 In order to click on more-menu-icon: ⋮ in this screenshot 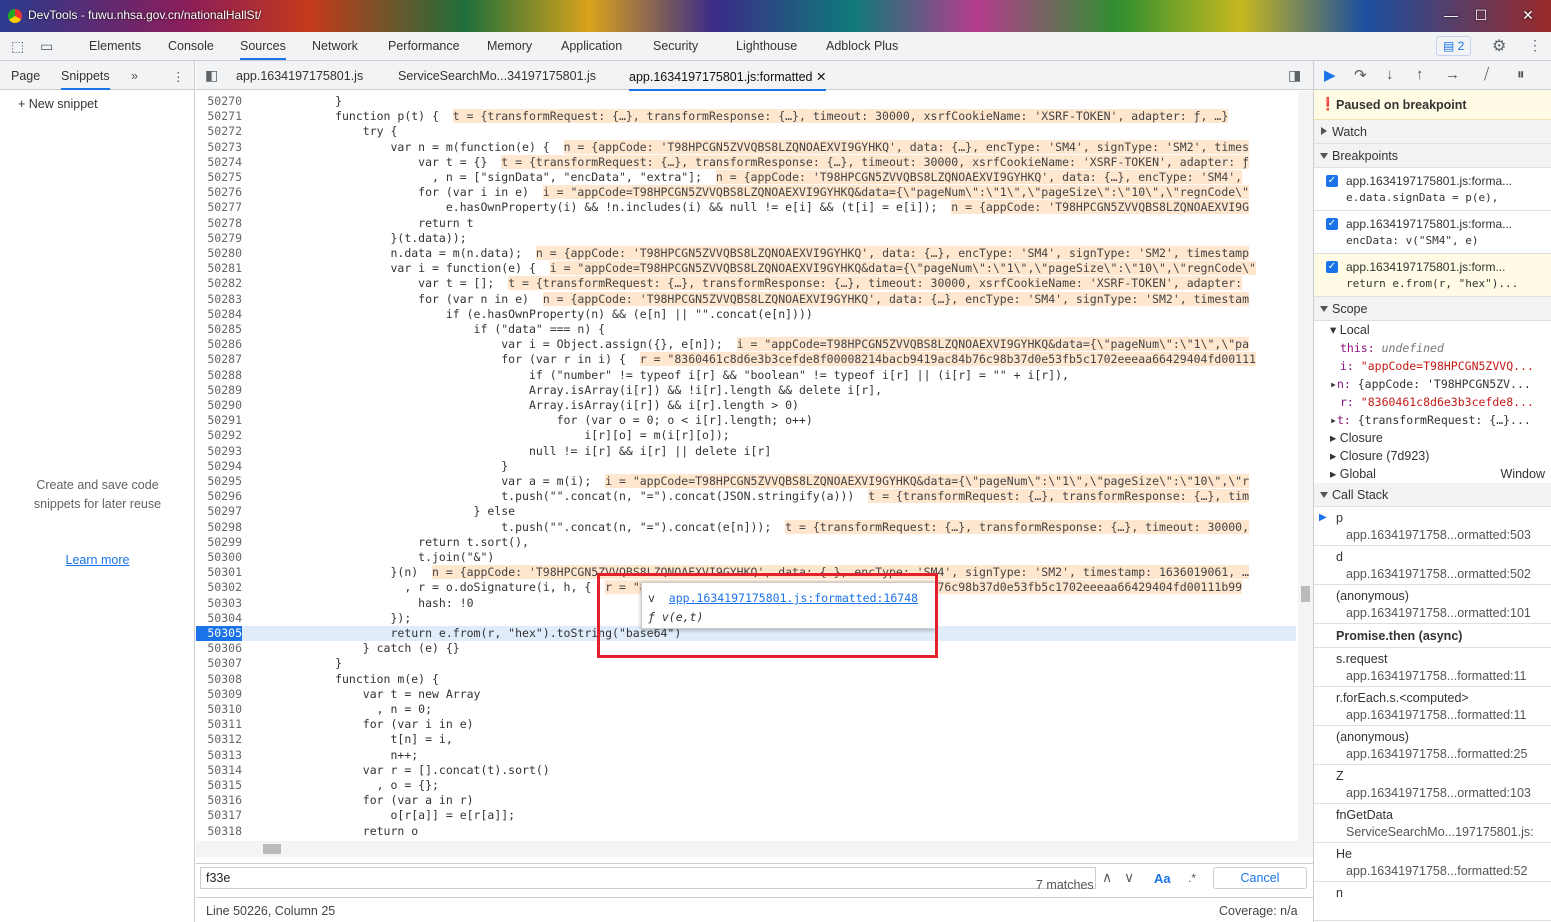, I will do `click(1535, 45)`.